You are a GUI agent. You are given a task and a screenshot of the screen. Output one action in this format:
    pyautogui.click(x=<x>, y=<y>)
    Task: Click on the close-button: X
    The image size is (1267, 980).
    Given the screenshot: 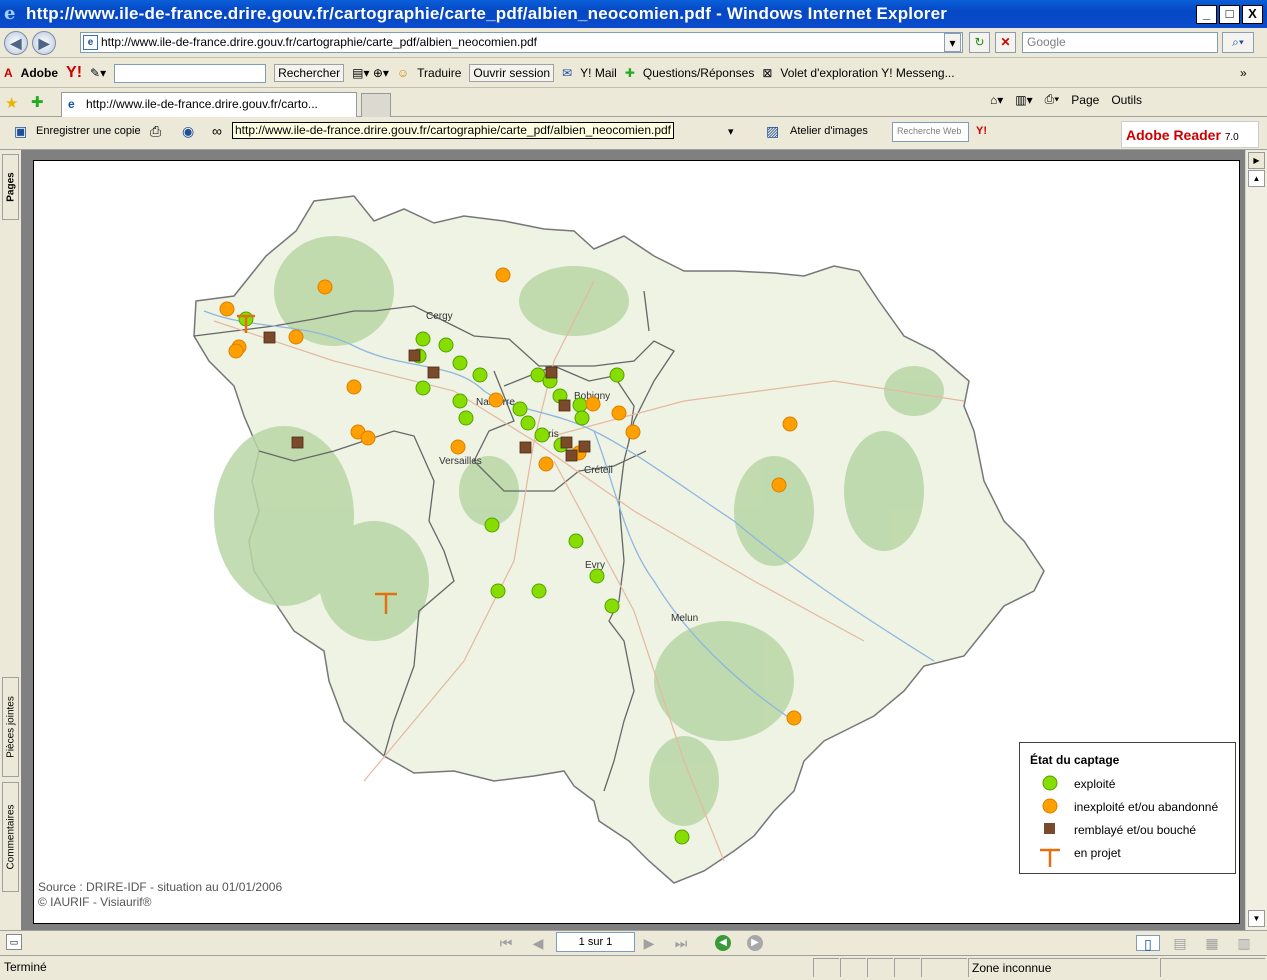 What is the action you would take?
    pyautogui.click(x=1252, y=14)
    